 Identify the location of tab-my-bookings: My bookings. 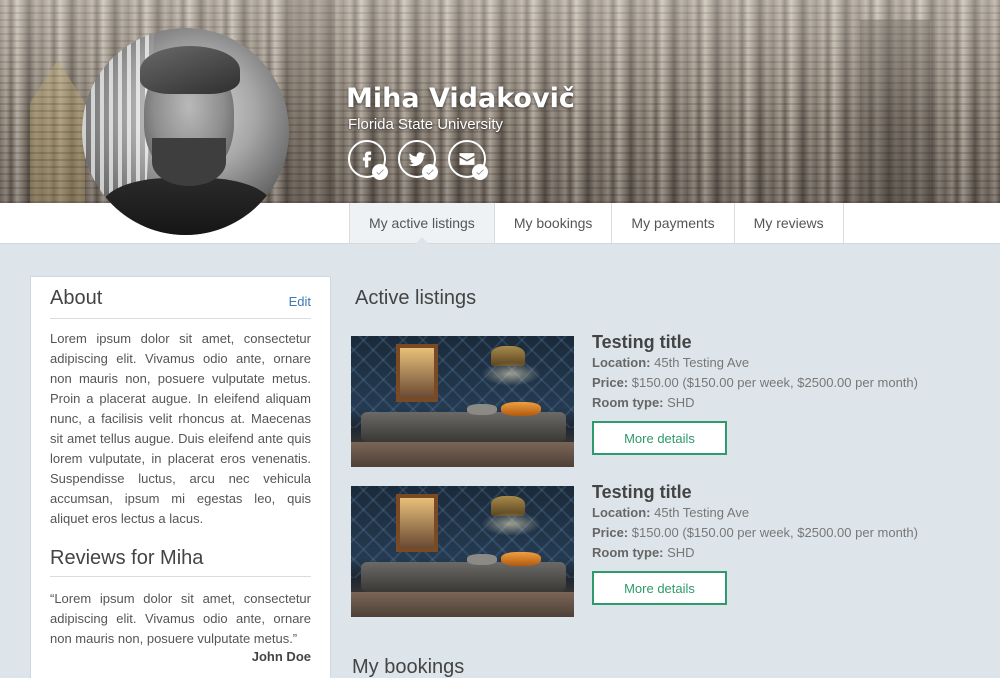
(554, 223).